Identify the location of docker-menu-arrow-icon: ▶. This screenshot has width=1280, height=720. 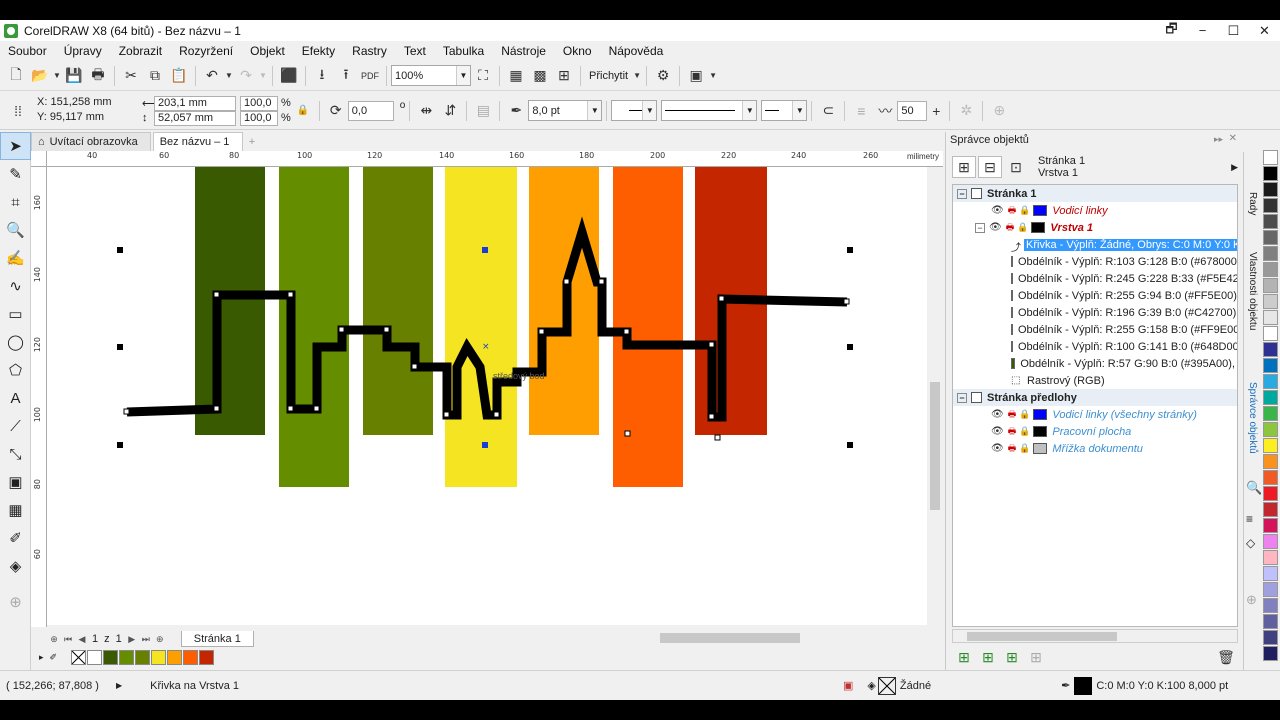
(1234, 167).